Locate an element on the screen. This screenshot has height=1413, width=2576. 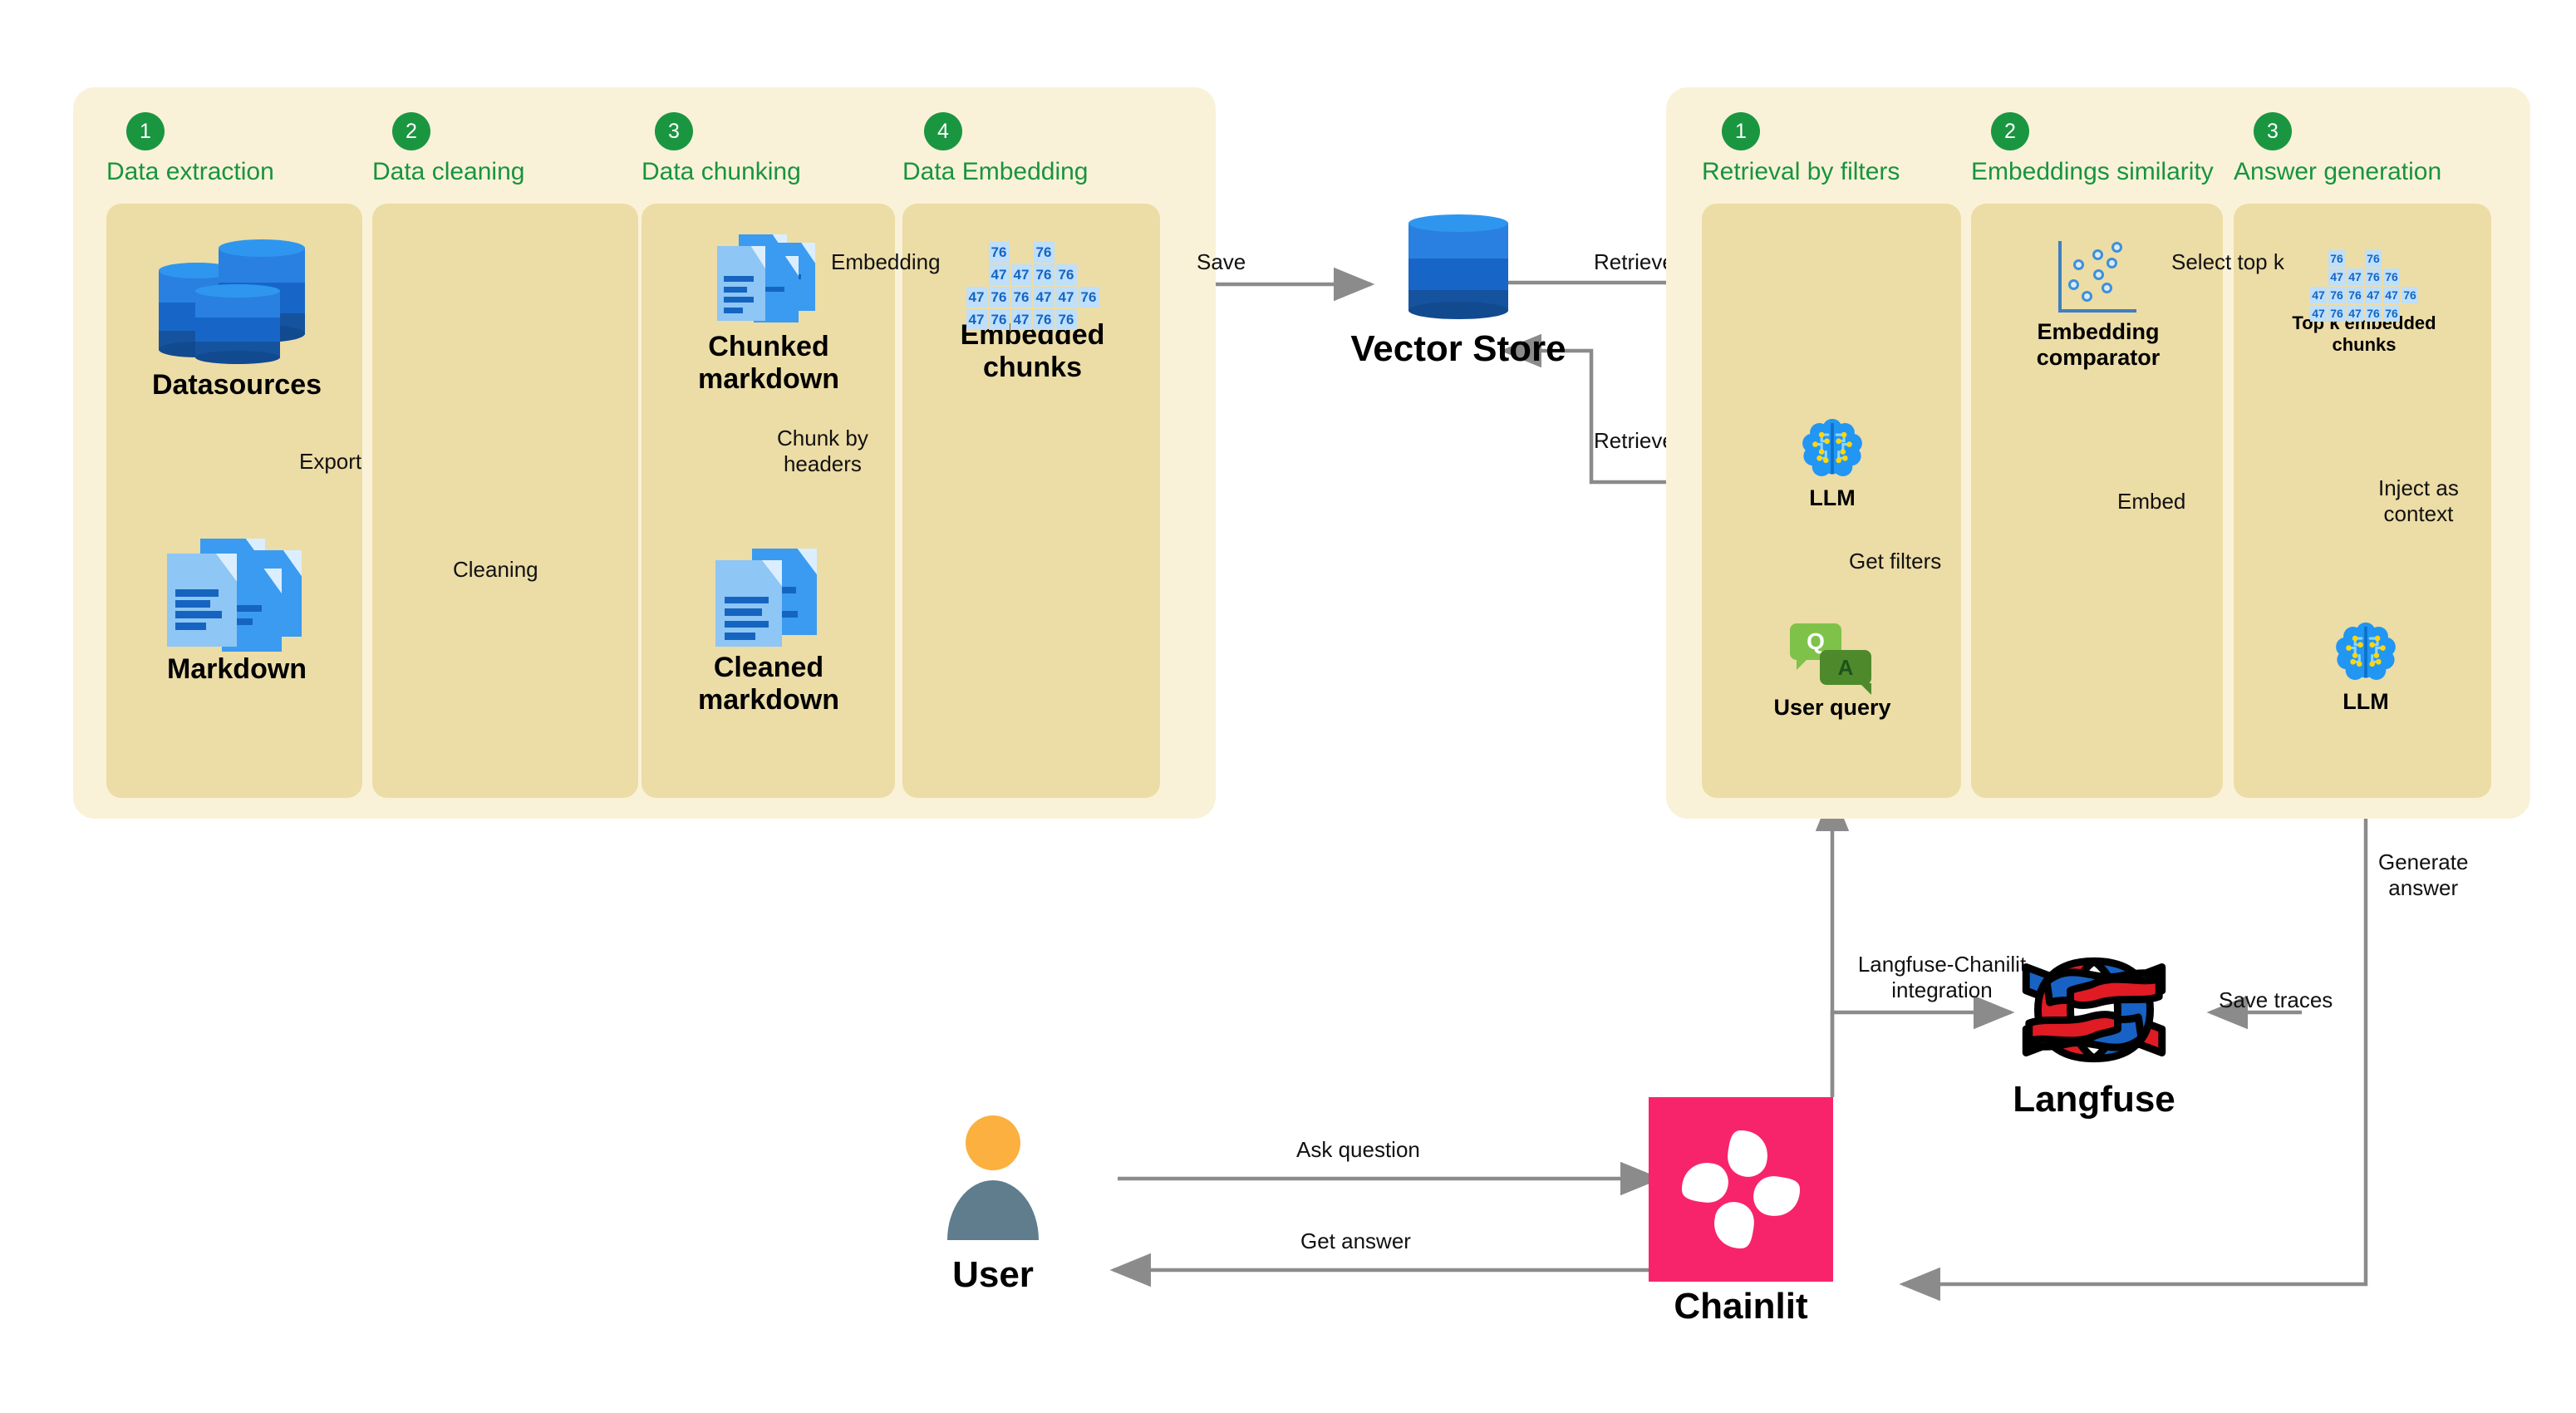
node-user-query: Q A User query is located at coordinates (1832, 672).